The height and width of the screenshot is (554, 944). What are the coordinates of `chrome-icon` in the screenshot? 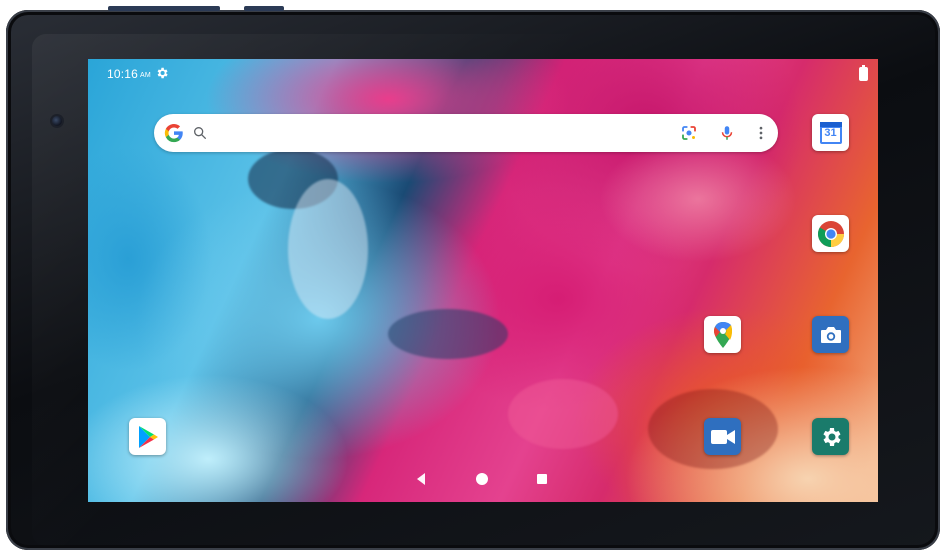 It's located at (830, 233).